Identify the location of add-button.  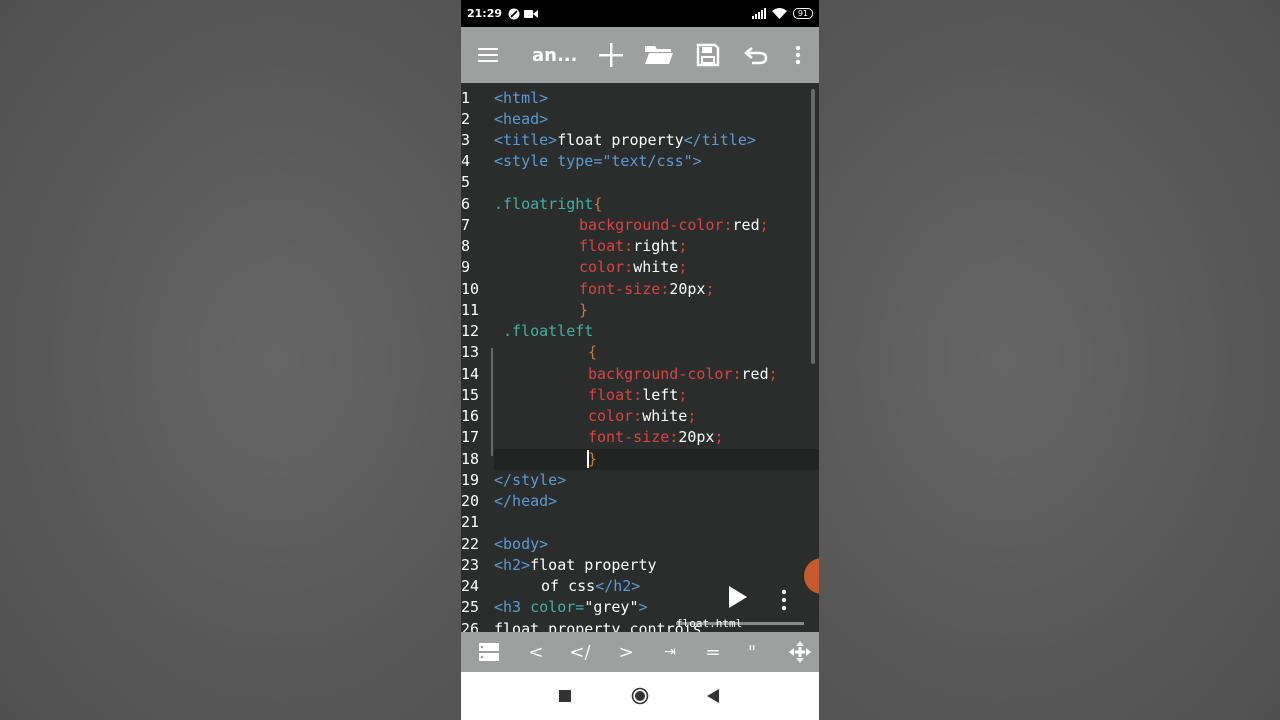
(611, 55).